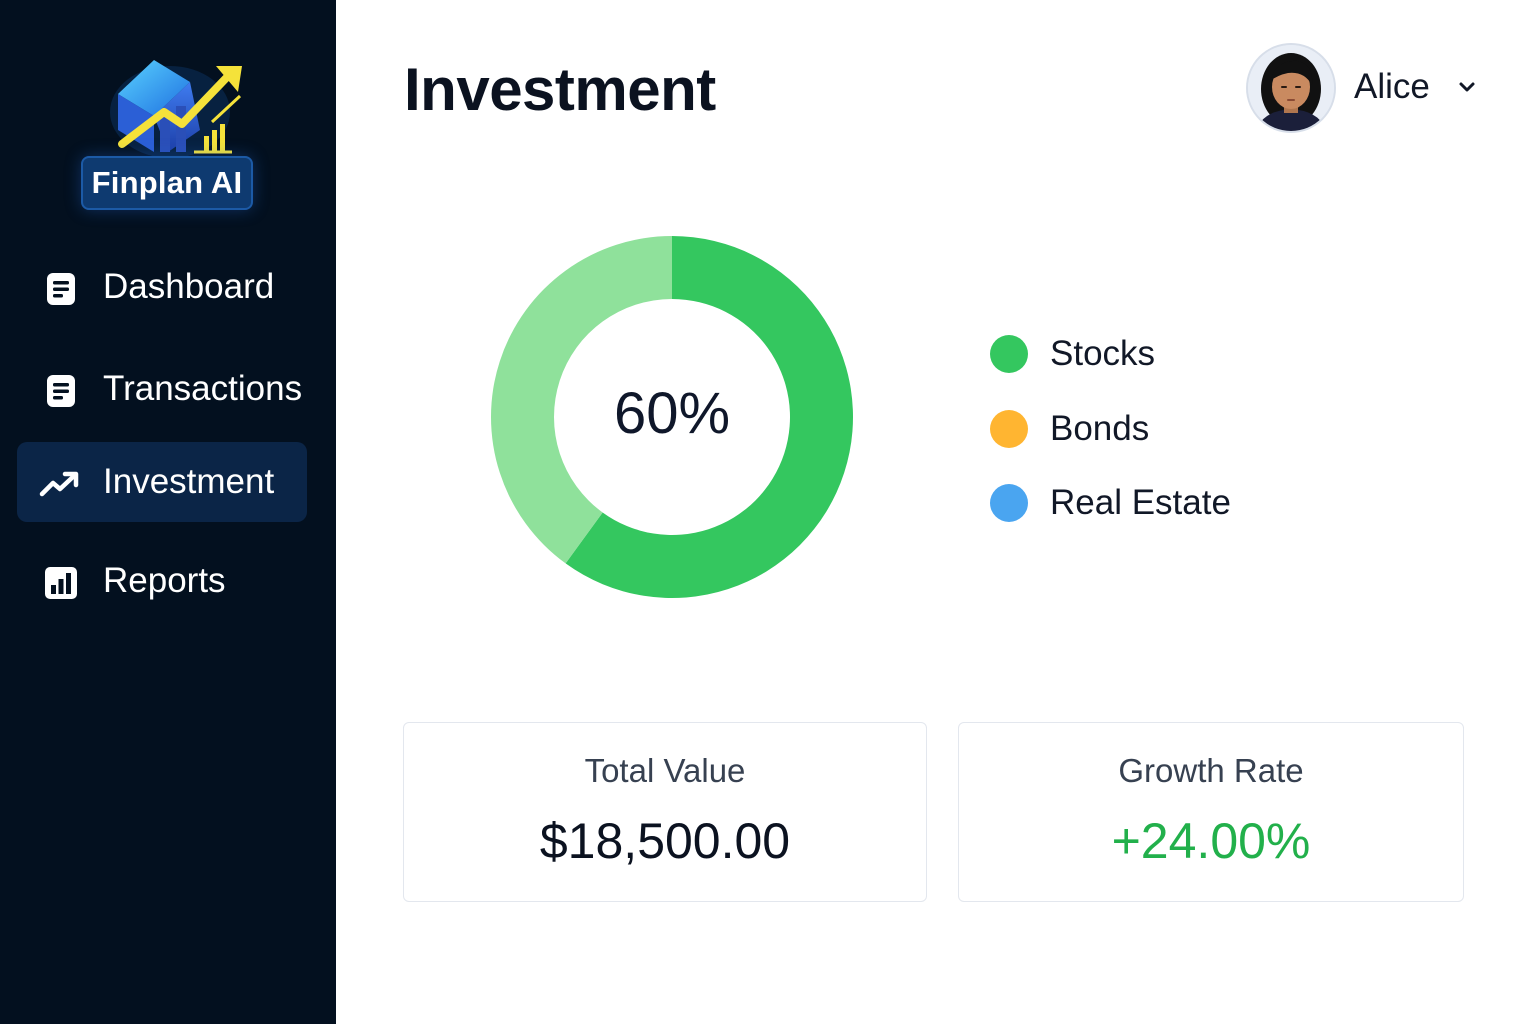 Image resolution: width=1536 pixels, height=1024 pixels. What do you see at coordinates (560, 89) in the screenshot?
I see `page-title: Investment` at bounding box center [560, 89].